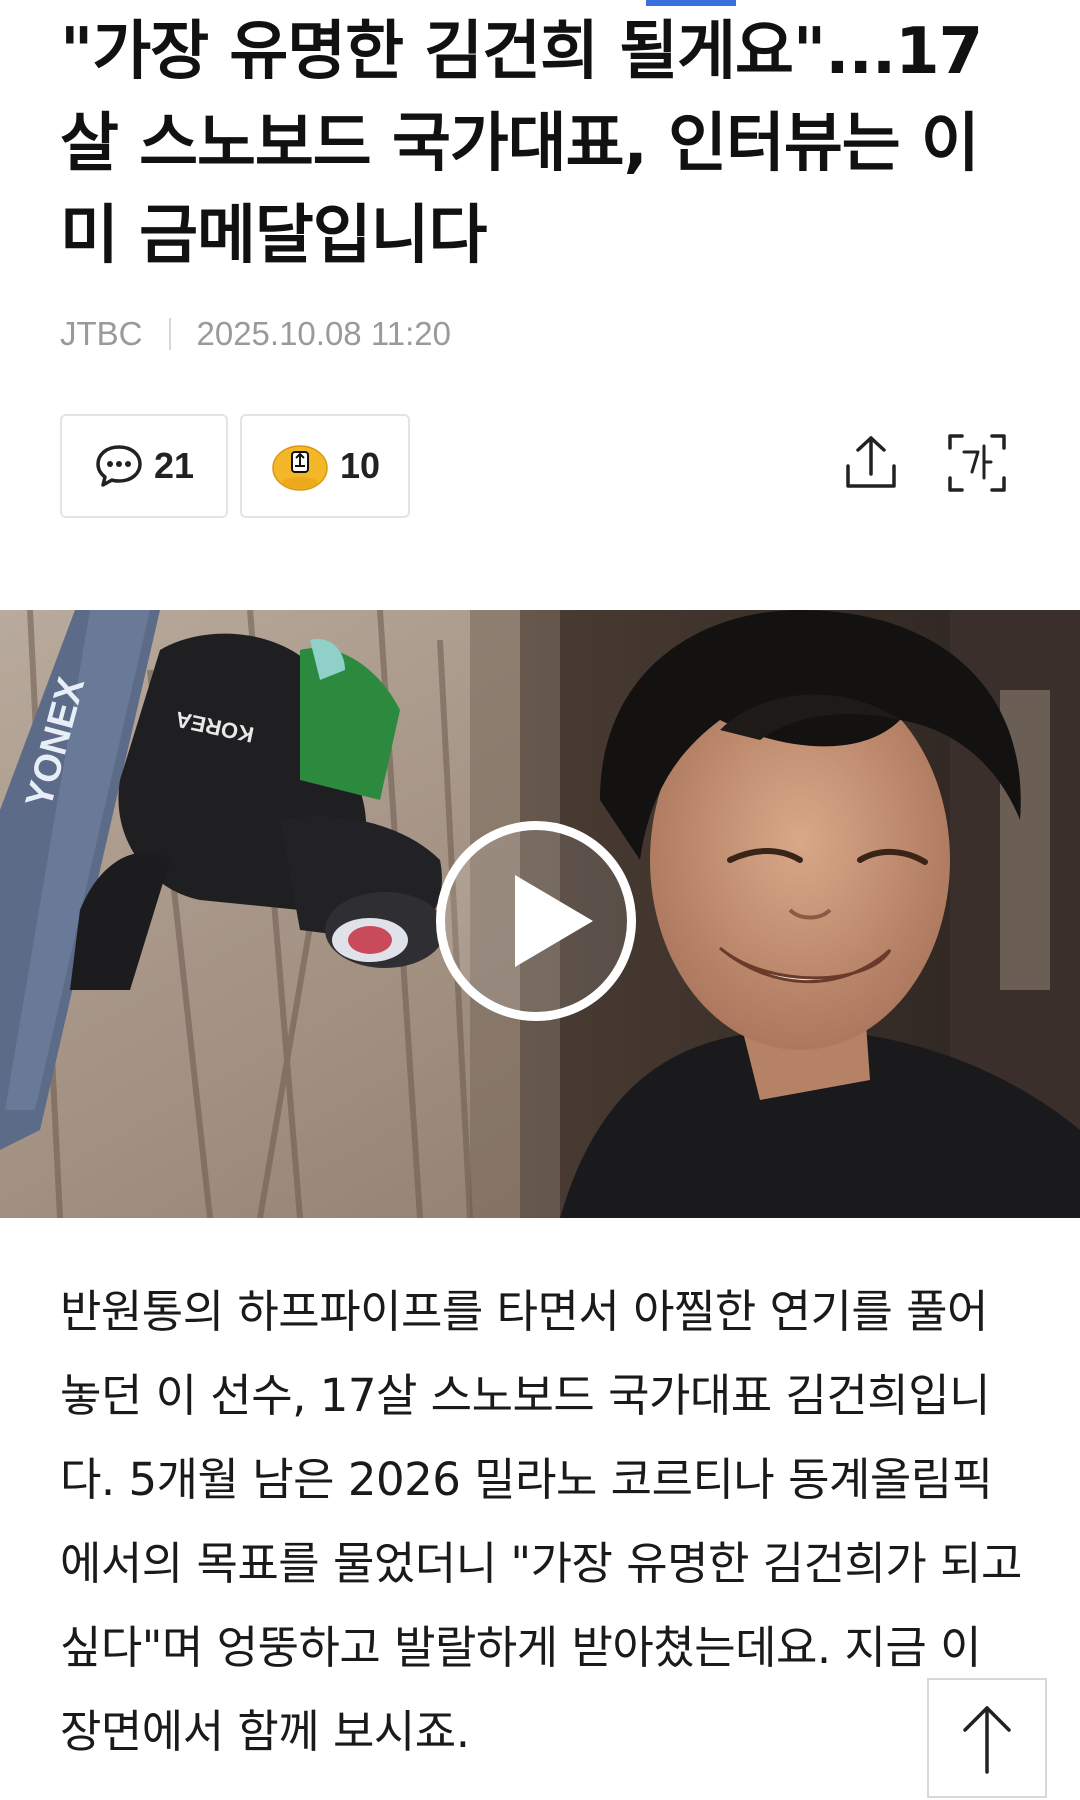  What do you see at coordinates (977, 463) in the screenshot?
I see `font-size-icon` at bounding box center [977, 463].